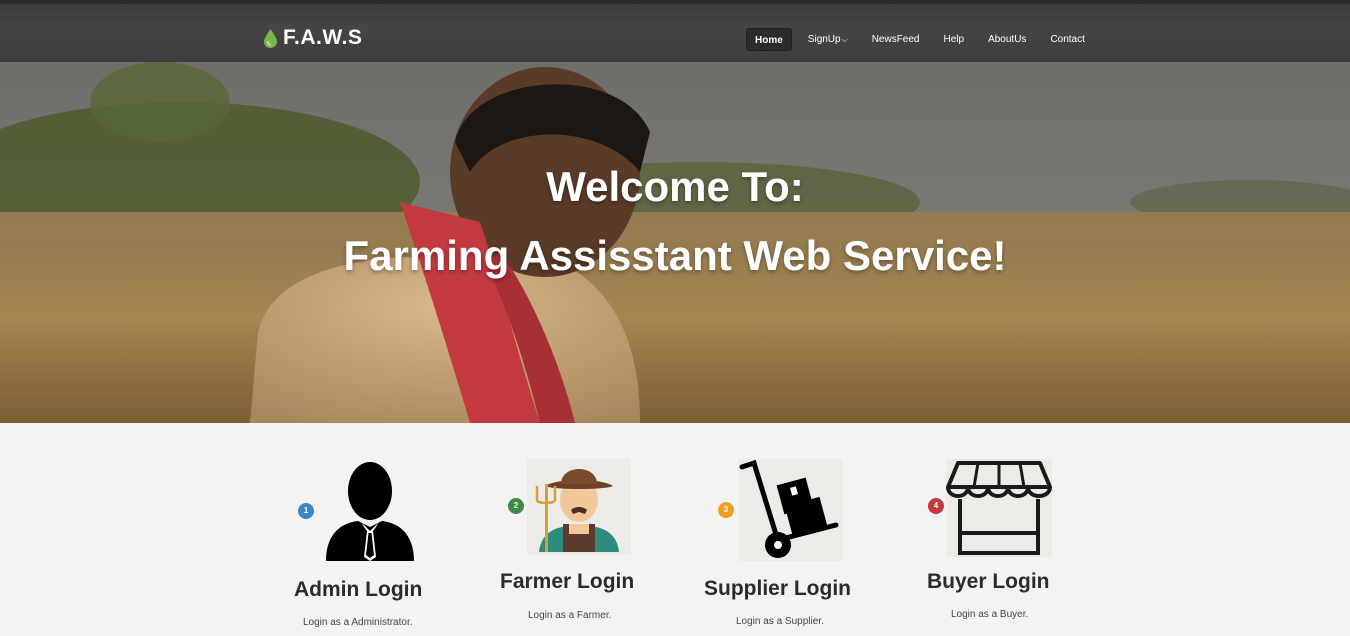 The height and width of the screenshot is (636, 1350). What do you see at coordinates (988, 582) in the screenshot?
I see `buyer-login-title: Buyer Login` at bounding box center [988, 582].